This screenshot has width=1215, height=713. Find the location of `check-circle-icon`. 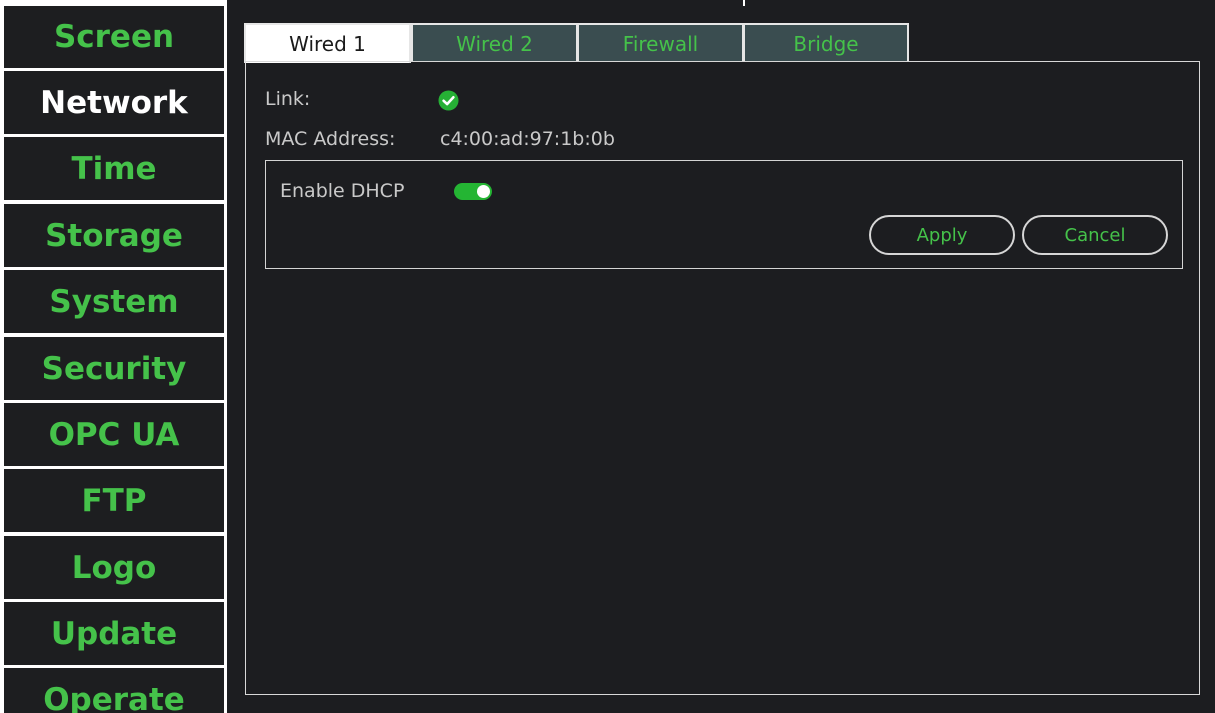

check-circle-icon is located at coordinates (448, 100).